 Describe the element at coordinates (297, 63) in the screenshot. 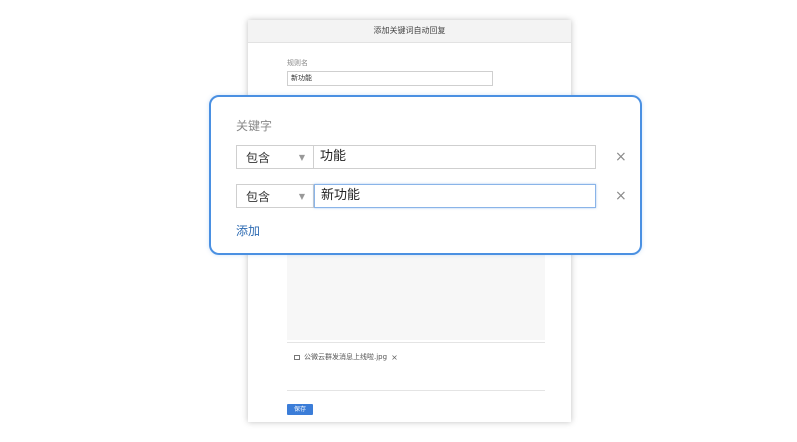

I see `rule-name-label: 规则名` at that location.